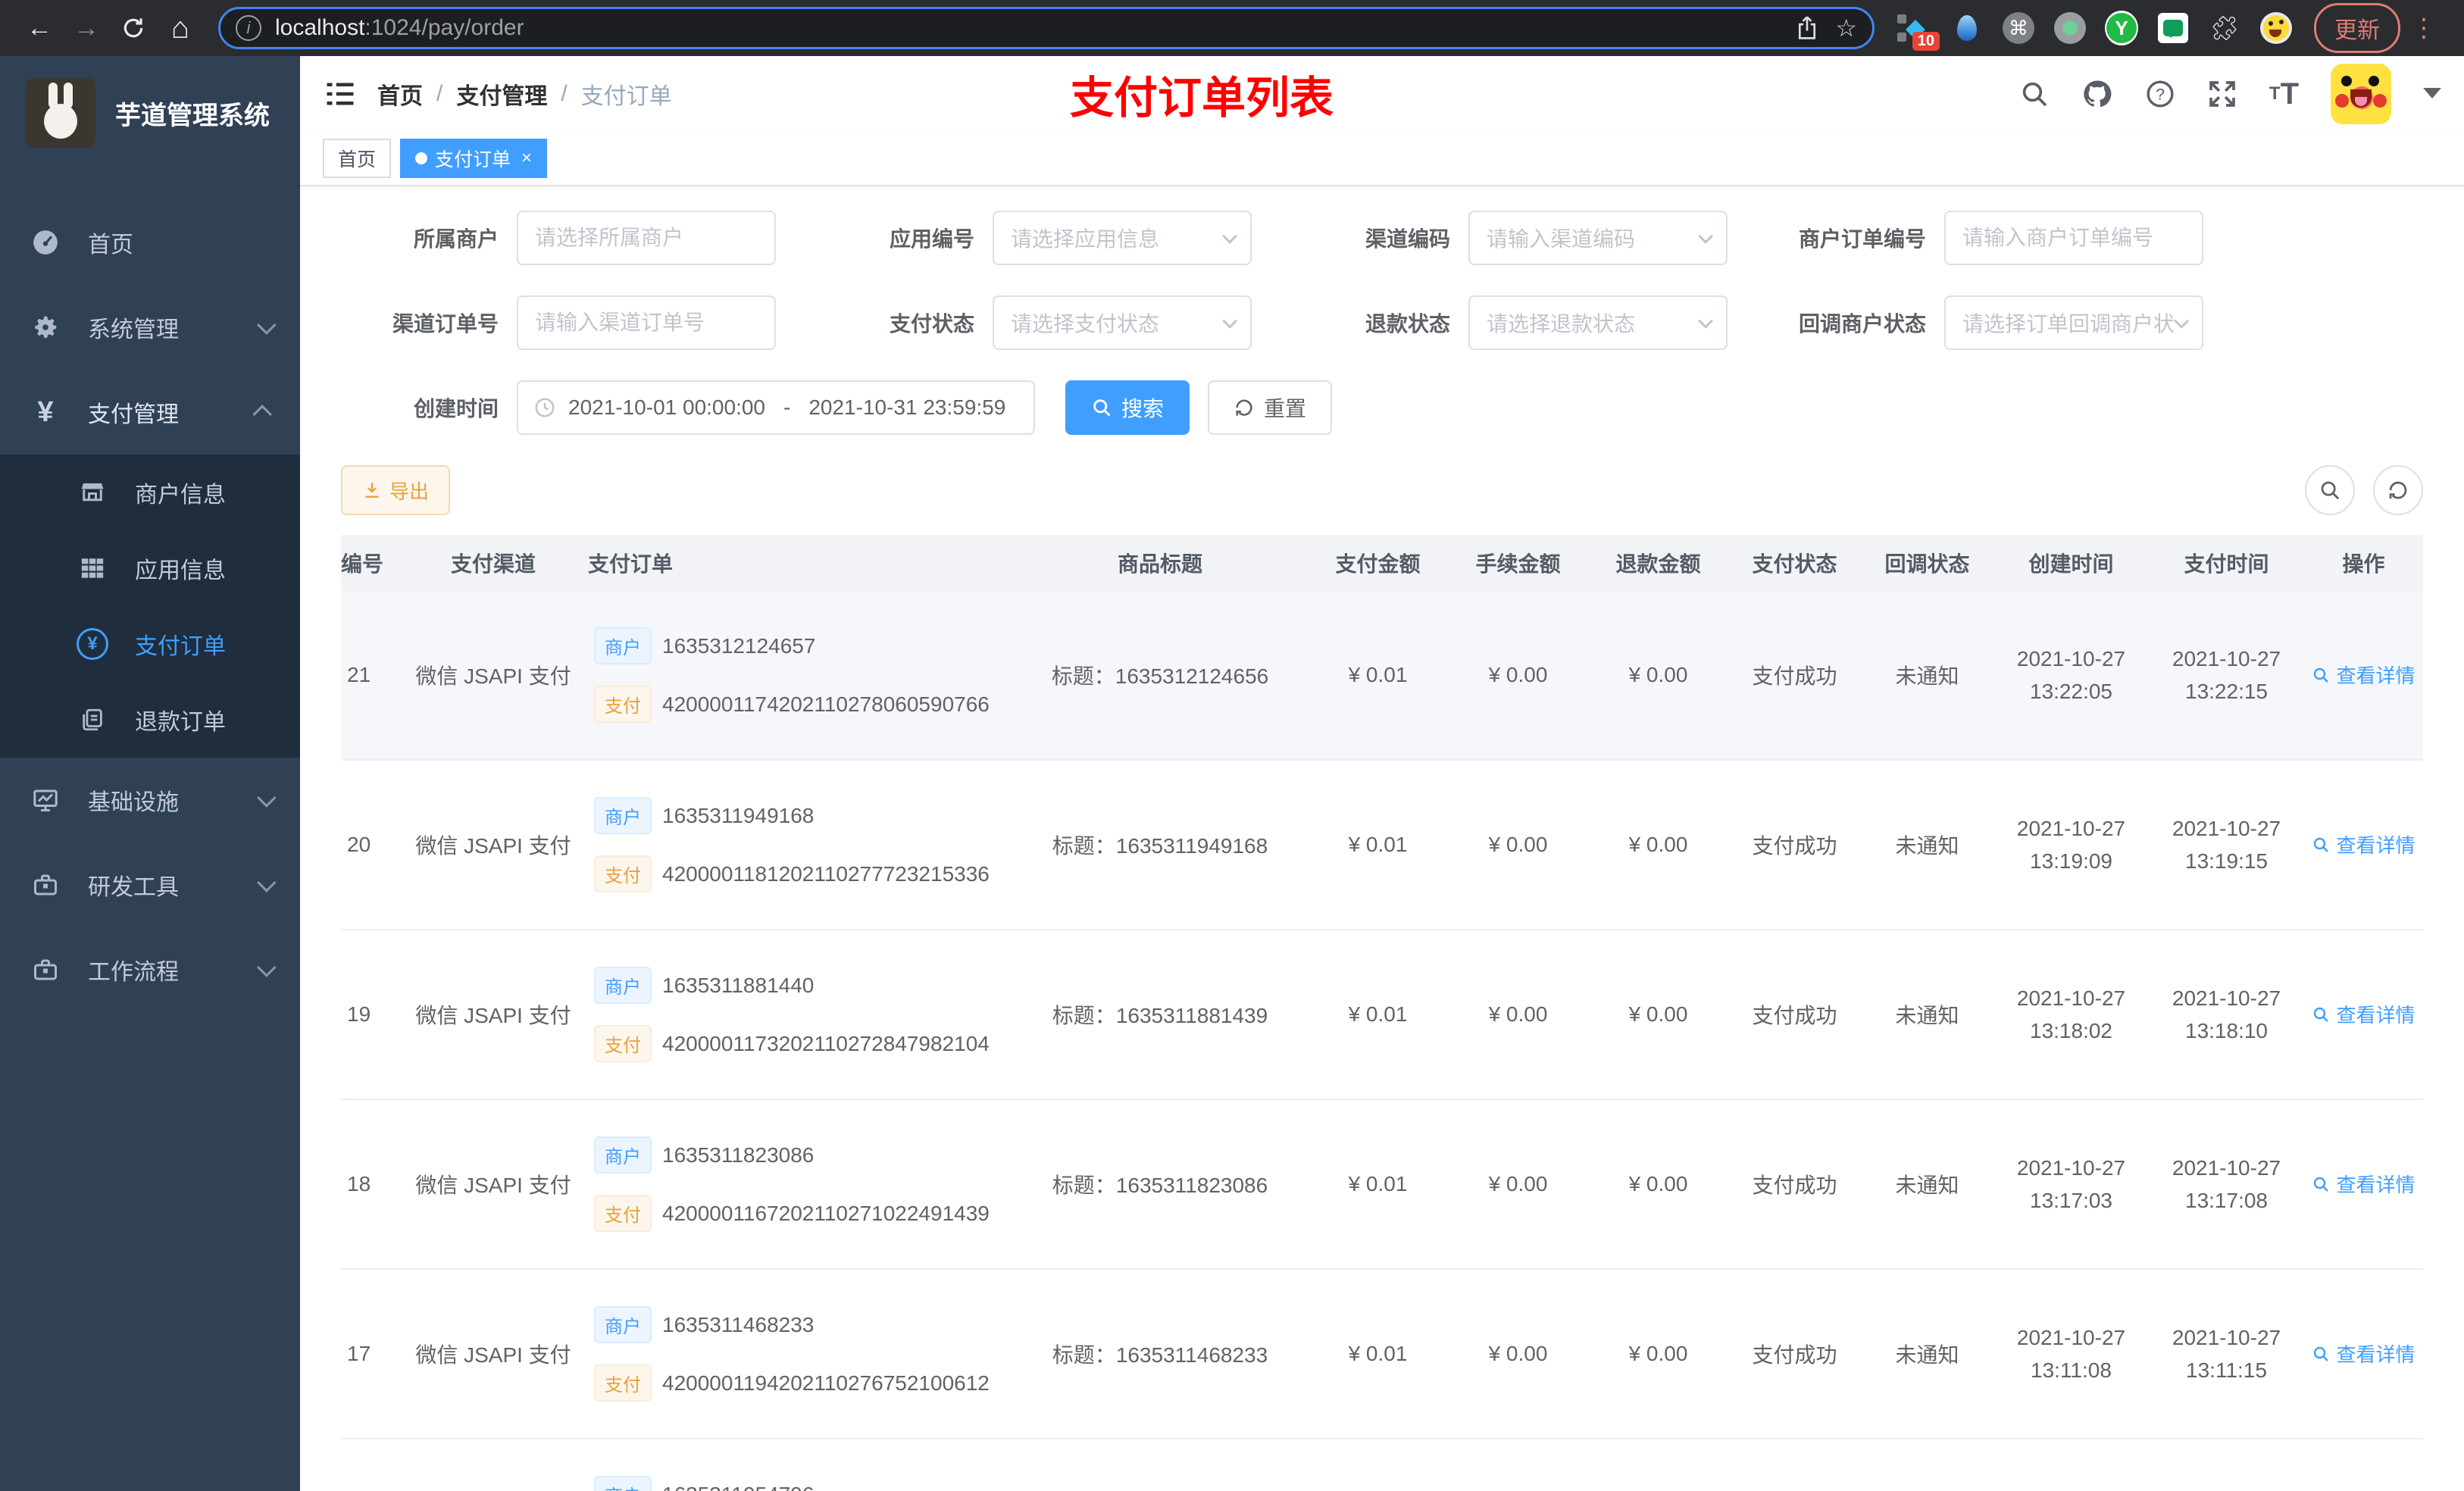  What do you see at coordinates (1127, 407) in the screenshot?
I see `search-button: 搜索` at bounding box center [1127, 407].